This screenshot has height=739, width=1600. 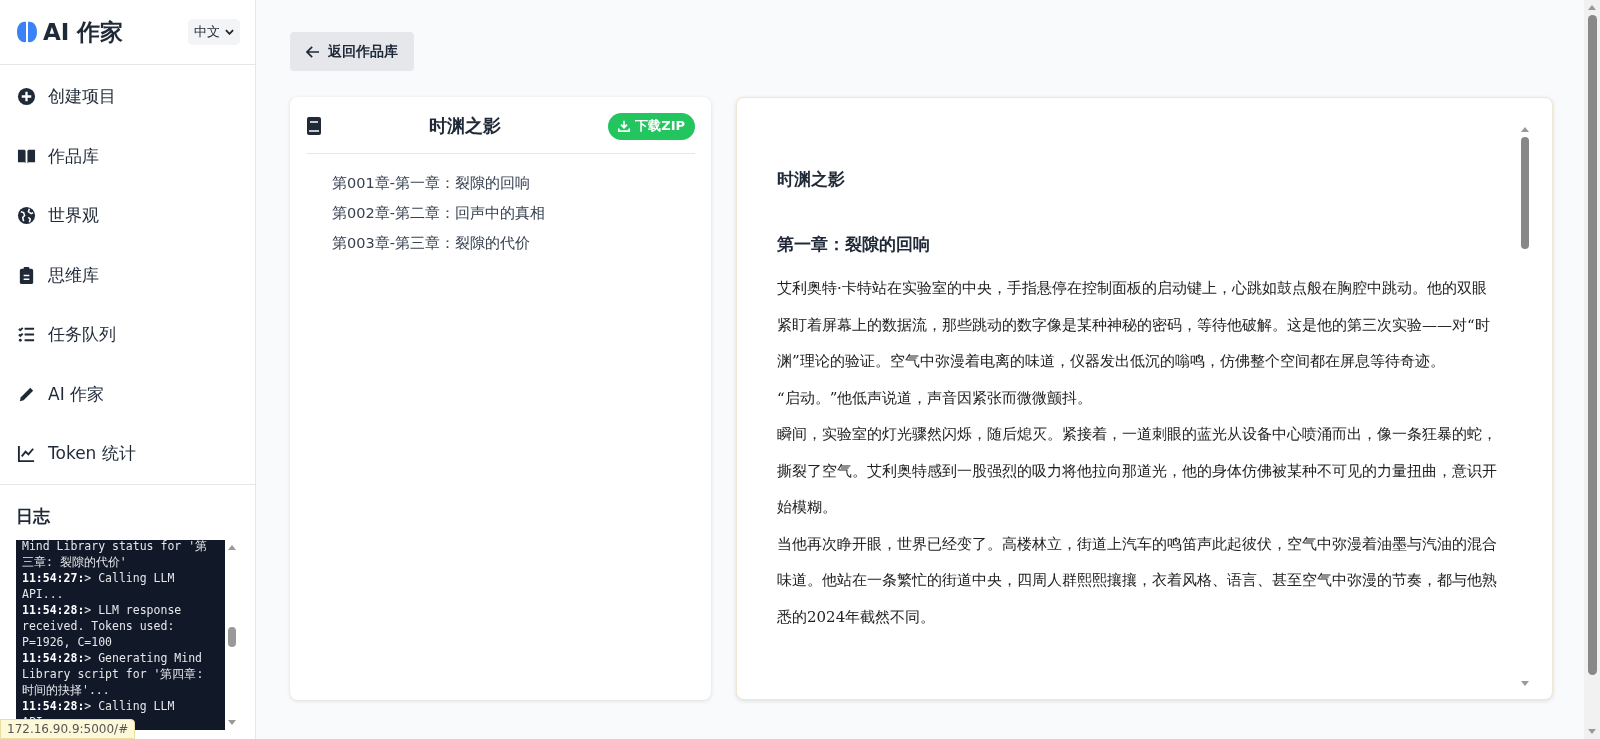 I want to click on status-url: 172.16.90.9:5000/#, so click(x=68, y=729).